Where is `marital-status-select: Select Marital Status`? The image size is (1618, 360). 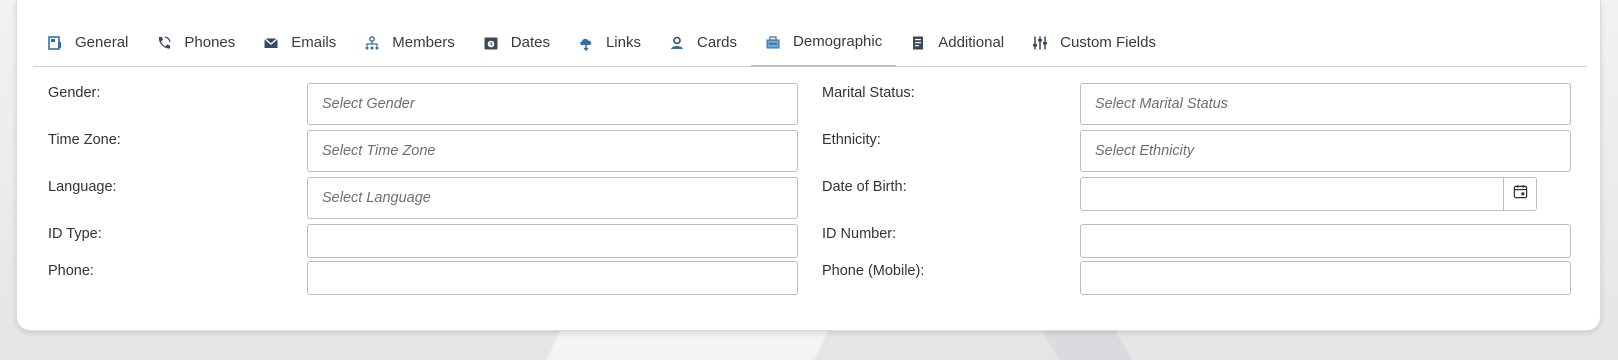 marital-status-select: Select Marital Status is located at coordinates (1325, 104).